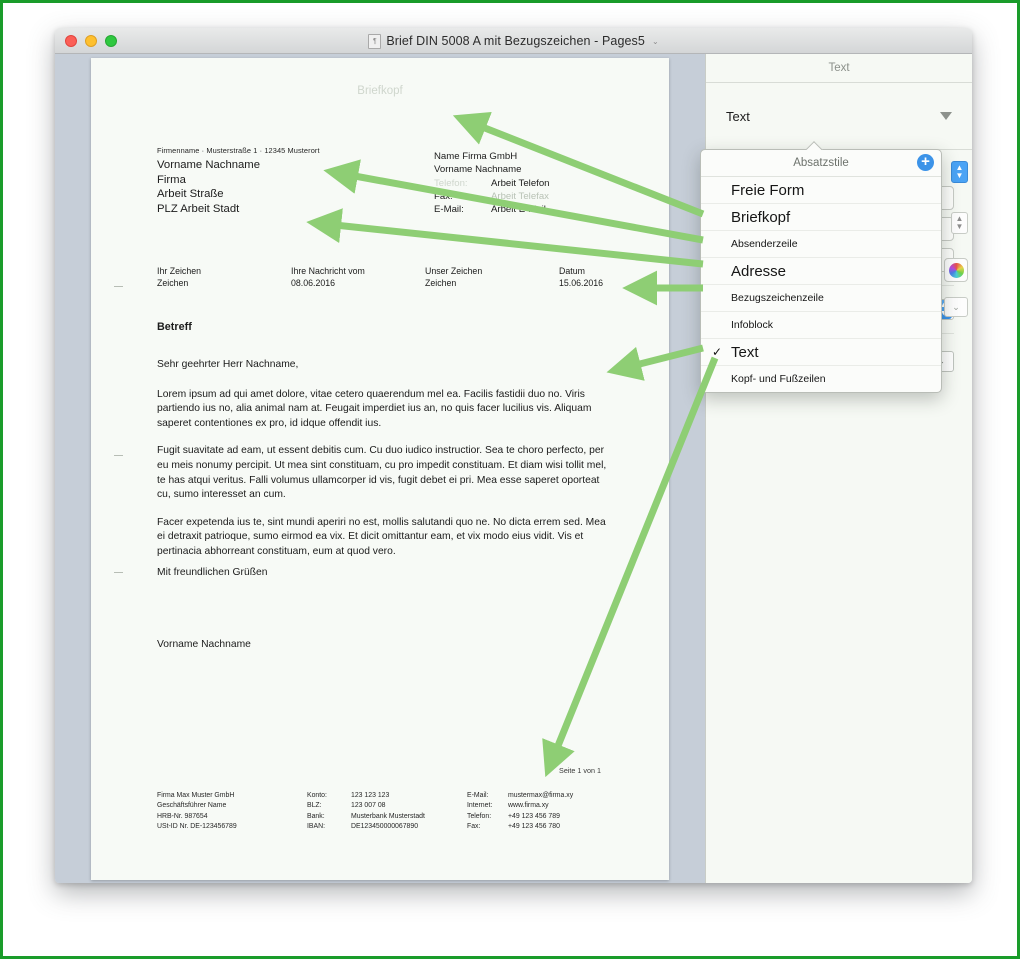  I want to click on style-item-freie-form: Freie Form, so click(821, 190).